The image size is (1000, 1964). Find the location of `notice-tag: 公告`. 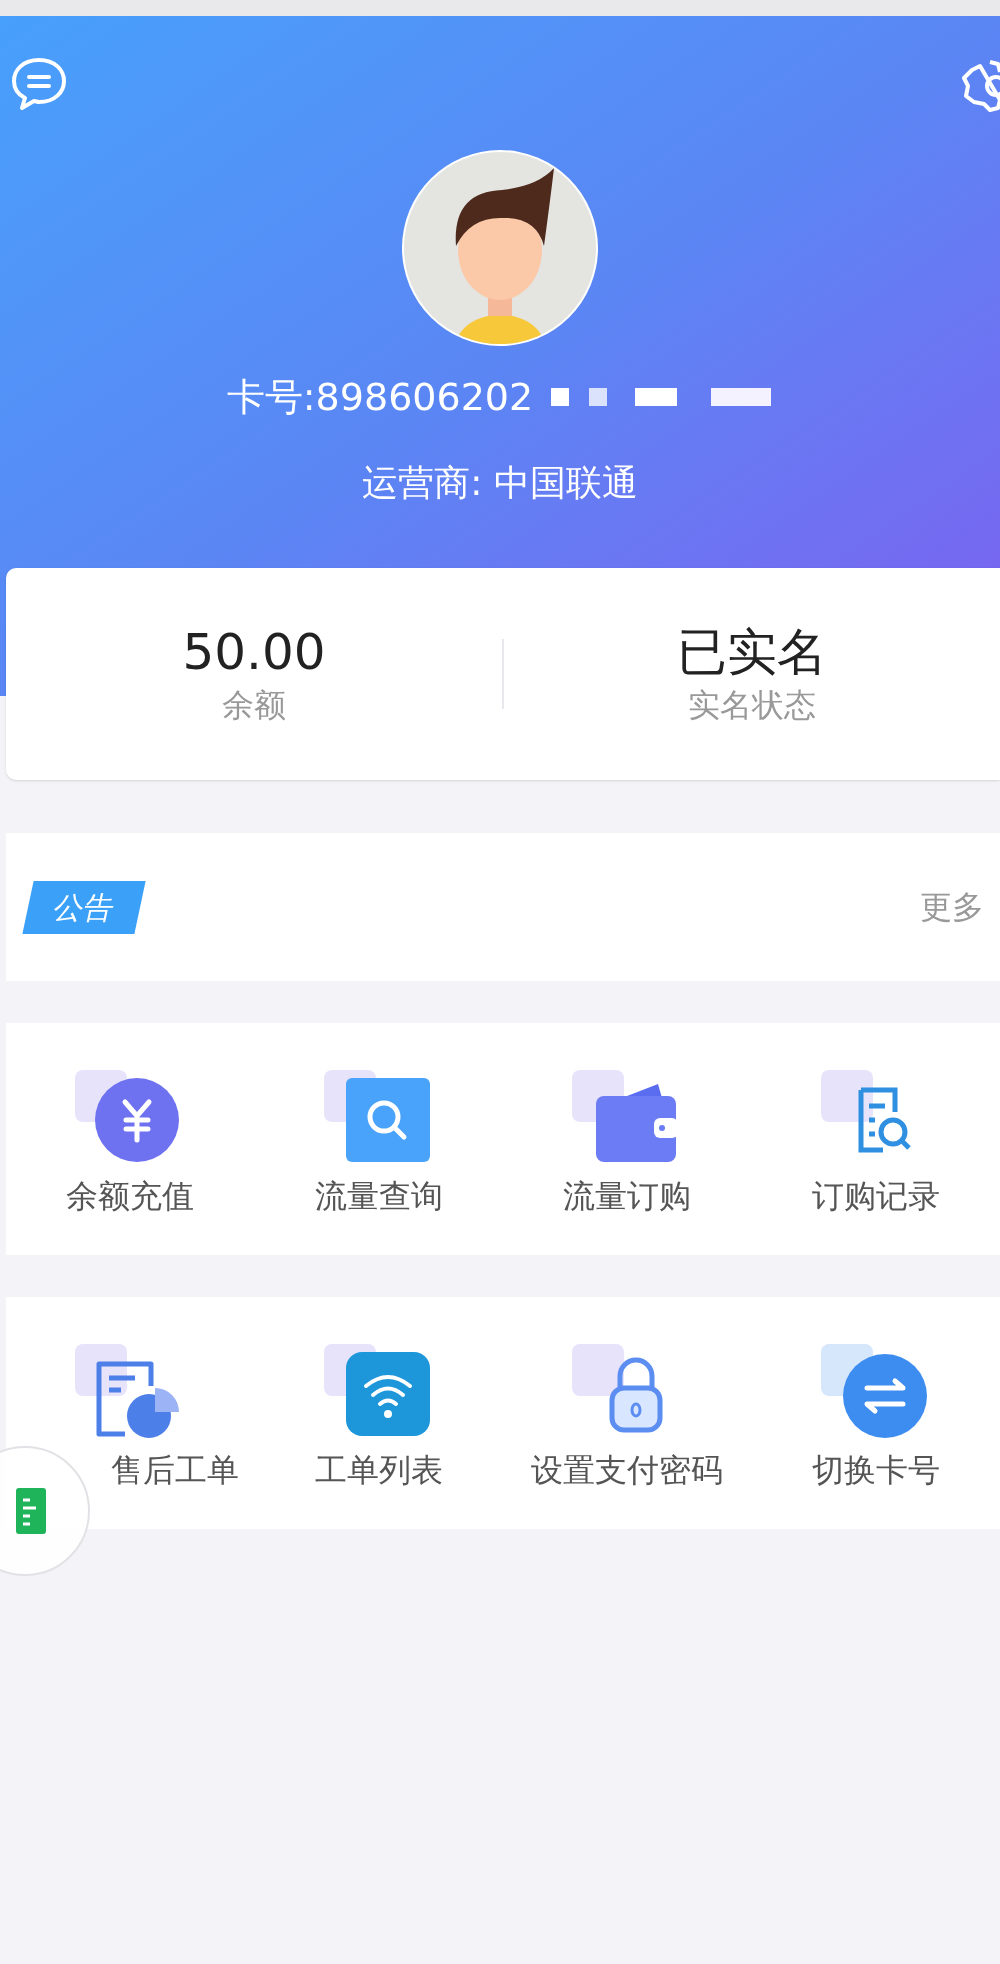

notice-tag: 公告 is located at coordinates (84, 907).